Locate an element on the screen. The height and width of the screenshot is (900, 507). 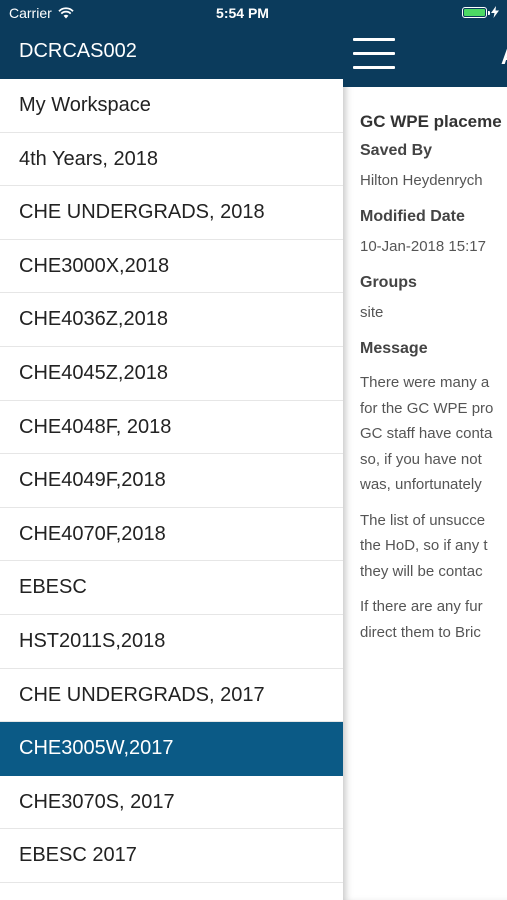
site-list-item: CHE3070S, 2017 is located at coordinates (171, 803).